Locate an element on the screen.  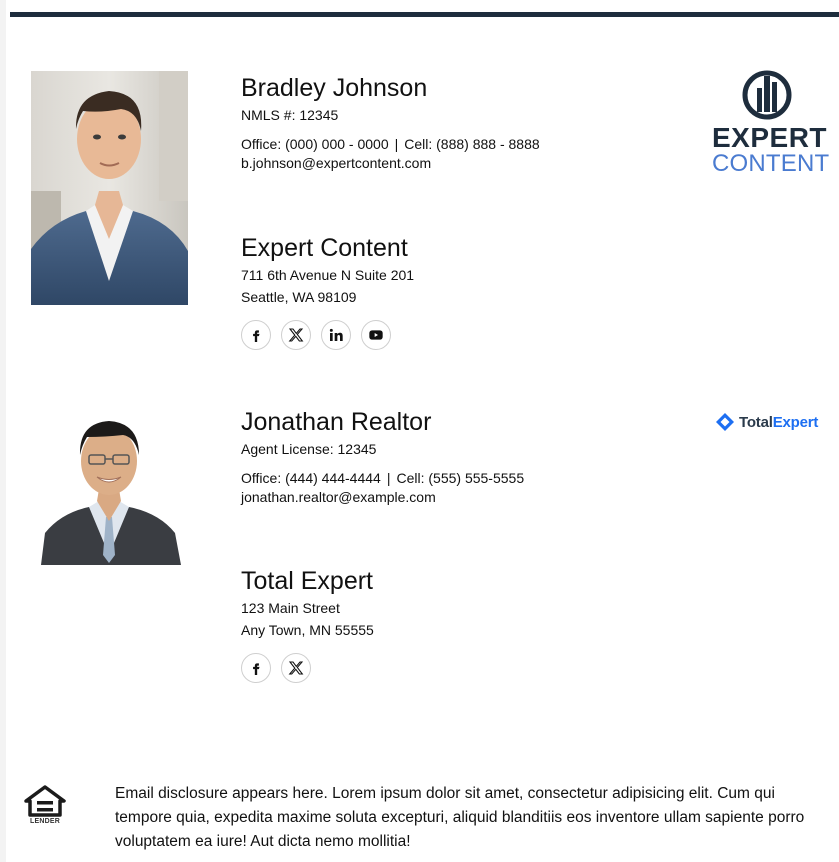
company-name: Expert Content is located at coordinates (324, 248).